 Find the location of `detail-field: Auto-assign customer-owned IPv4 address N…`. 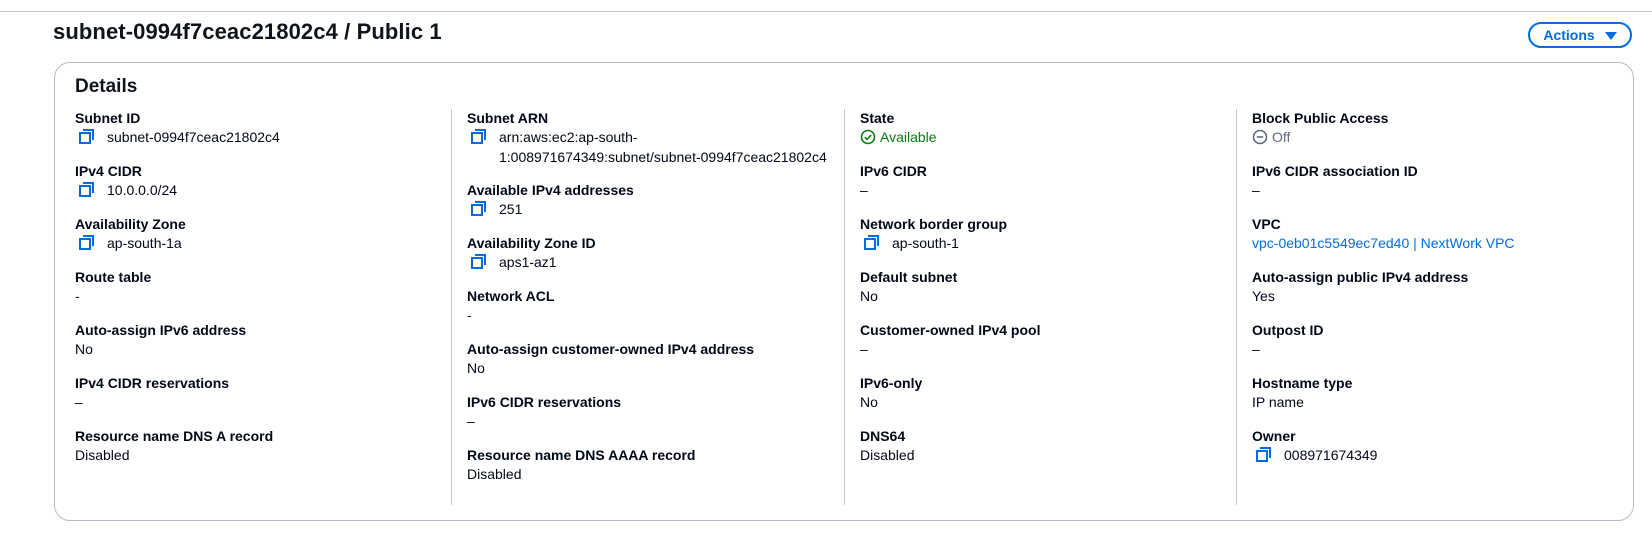

detail-field: Auto-assign customer-owned IPv4 address N… is located at coordinates (647, 359).